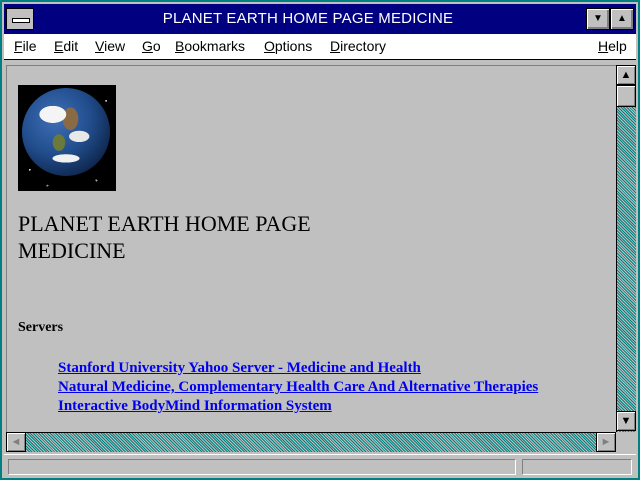  Describe the element at coordinates (25, 46) in the screenshot. I see `menu-file: File` at that location.